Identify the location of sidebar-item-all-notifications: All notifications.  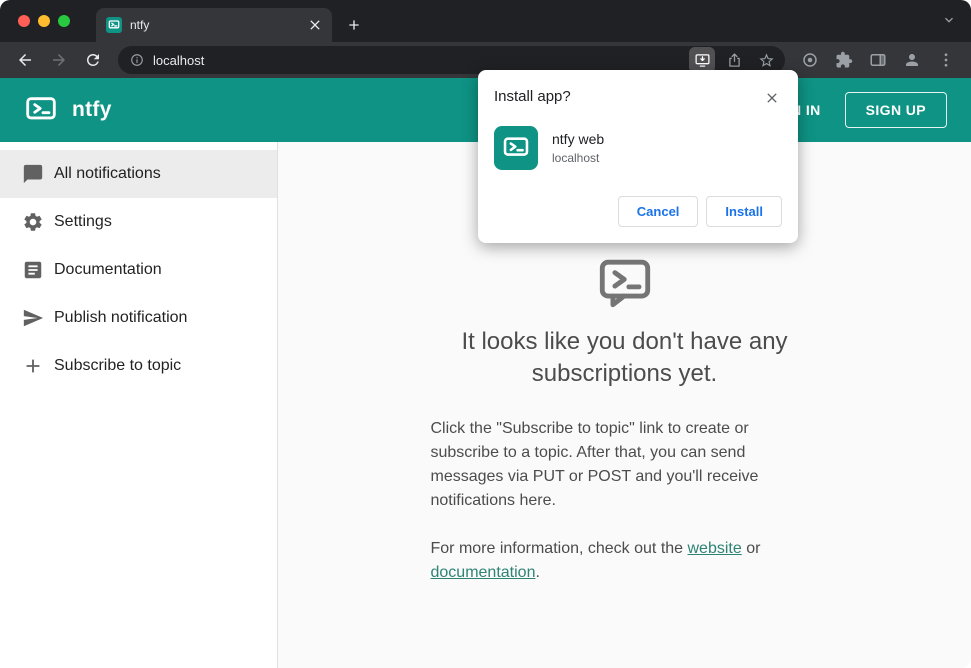
(138, 174).